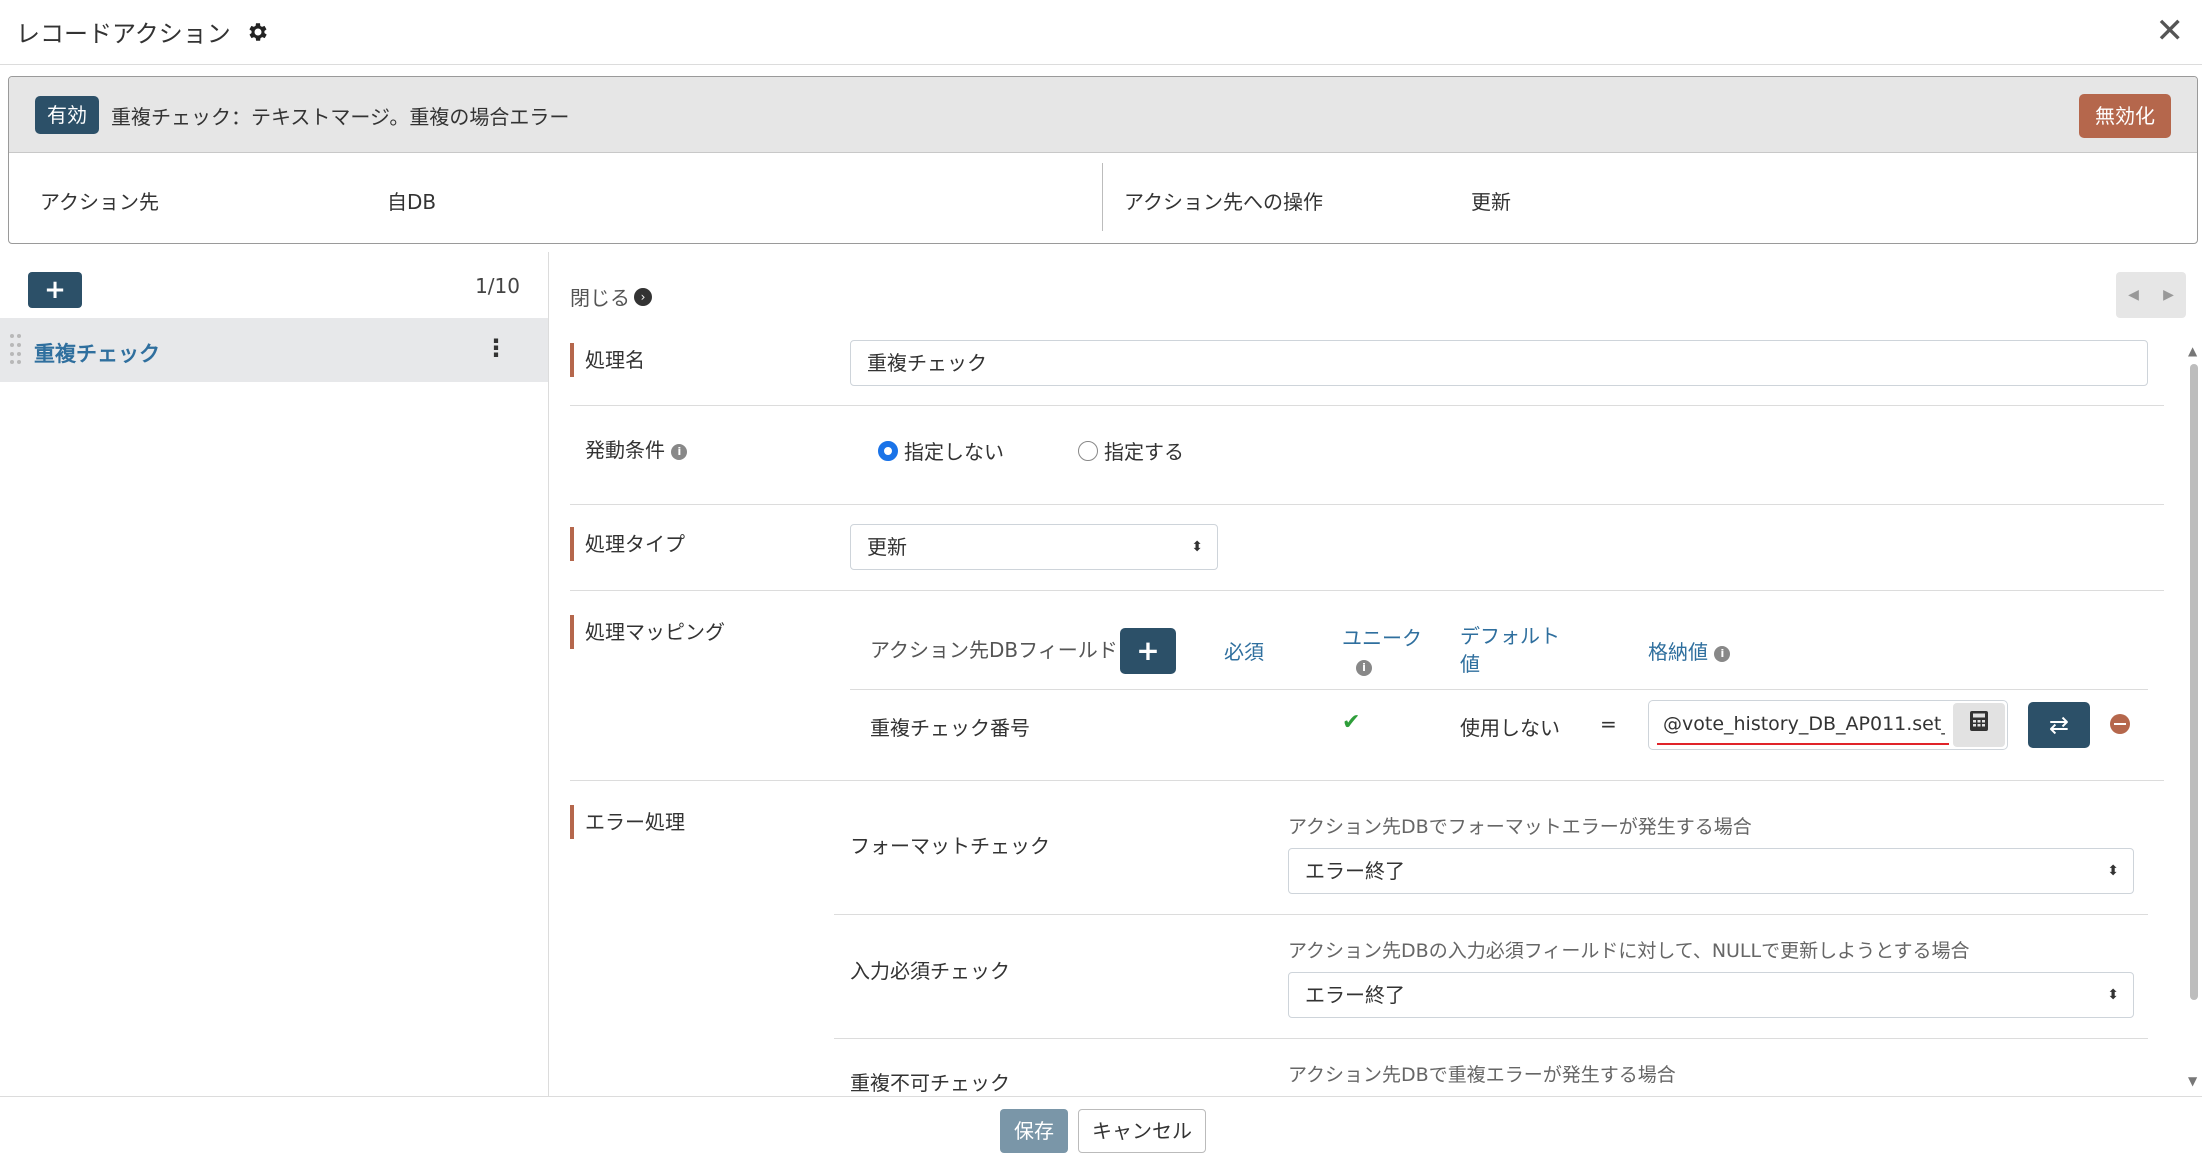 This screenshot has height=1158, width=2202. What do you see at coordinates (67, 115) in the screenshot?
I see `status-badge: 有効` at bounding box center [67, 115].